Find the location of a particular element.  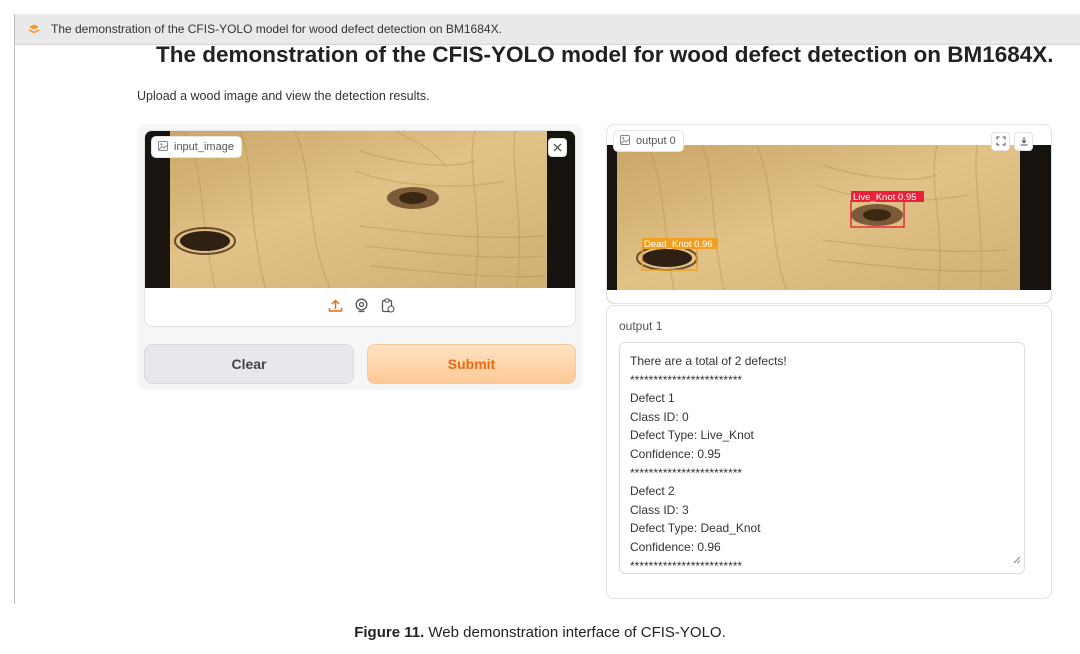

close-icon is located at coordinates (557, 148).